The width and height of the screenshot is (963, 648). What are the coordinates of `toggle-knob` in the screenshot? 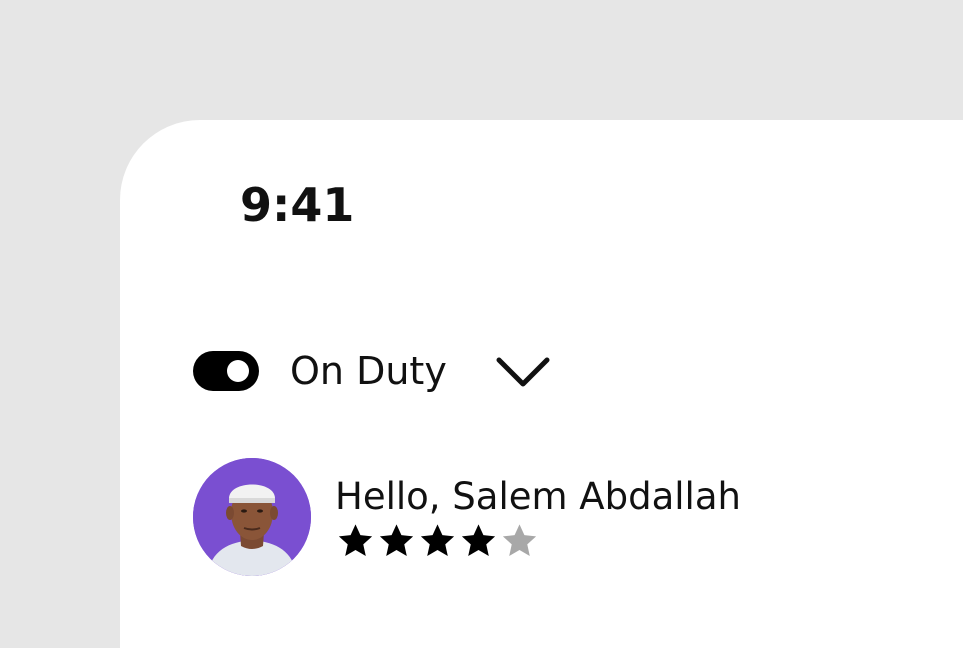 It's located at (238, 371).